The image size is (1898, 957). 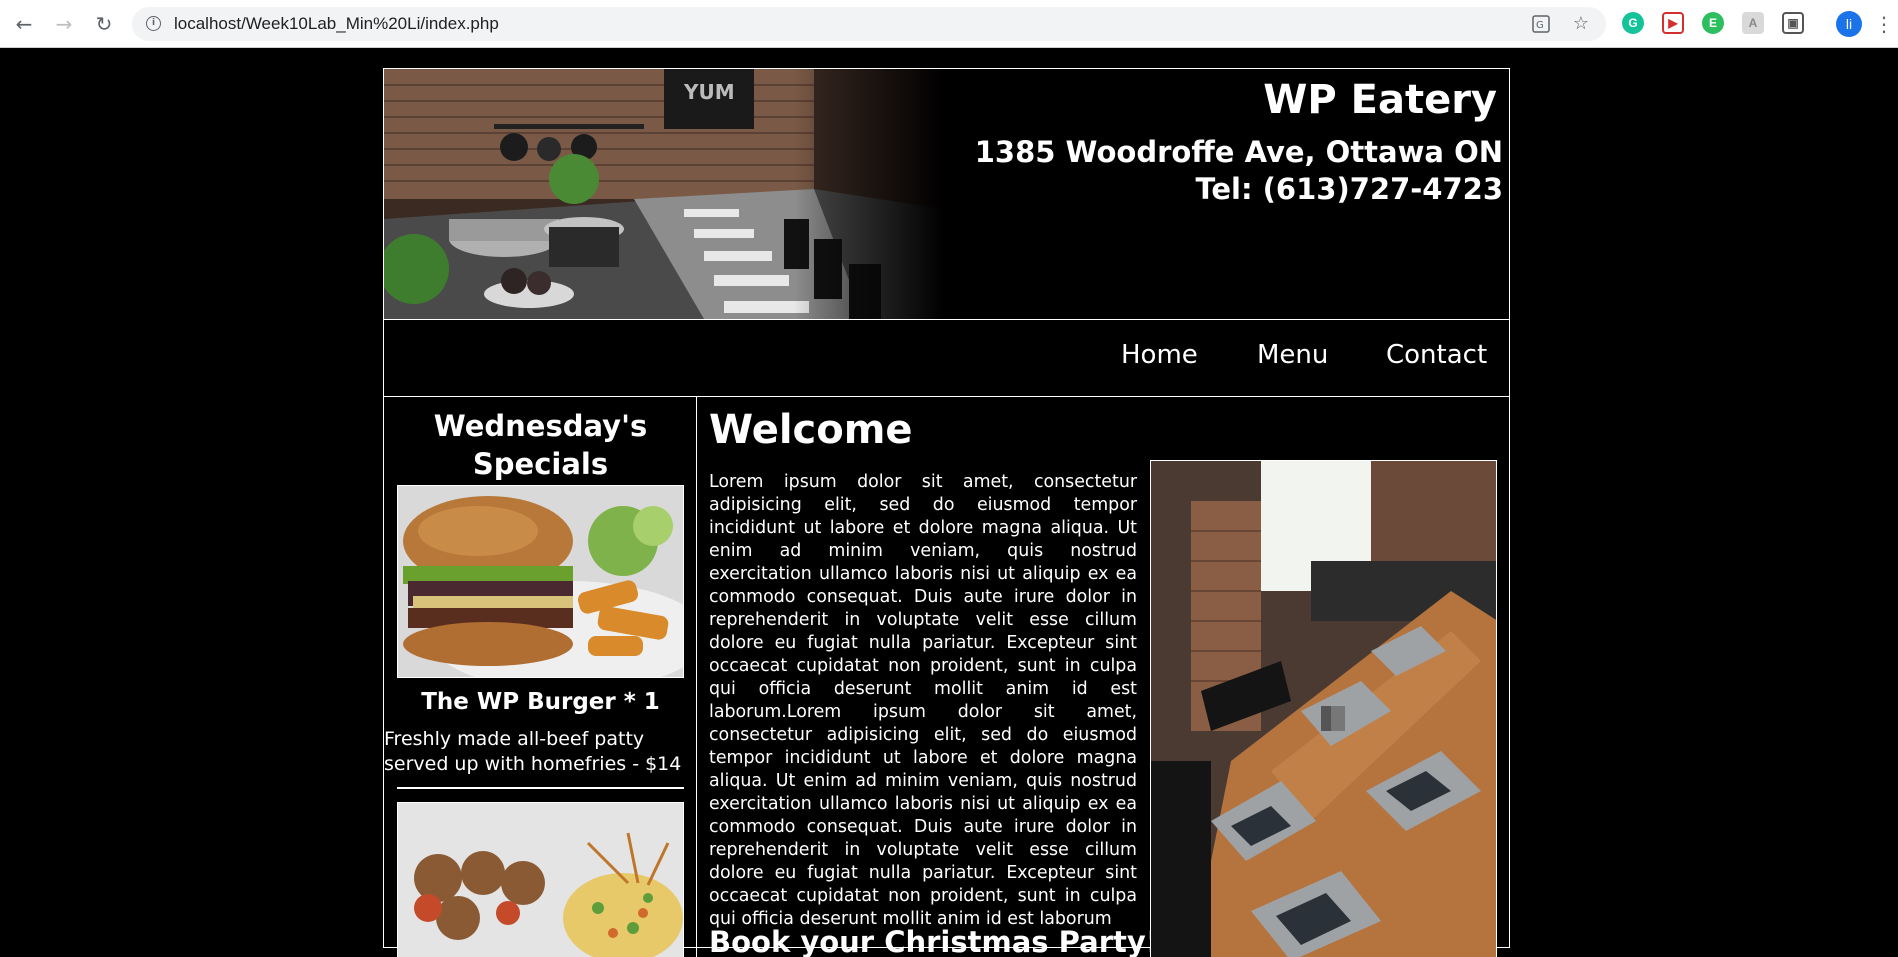 I want to click on burger-photo, so click(x=540, y=581).